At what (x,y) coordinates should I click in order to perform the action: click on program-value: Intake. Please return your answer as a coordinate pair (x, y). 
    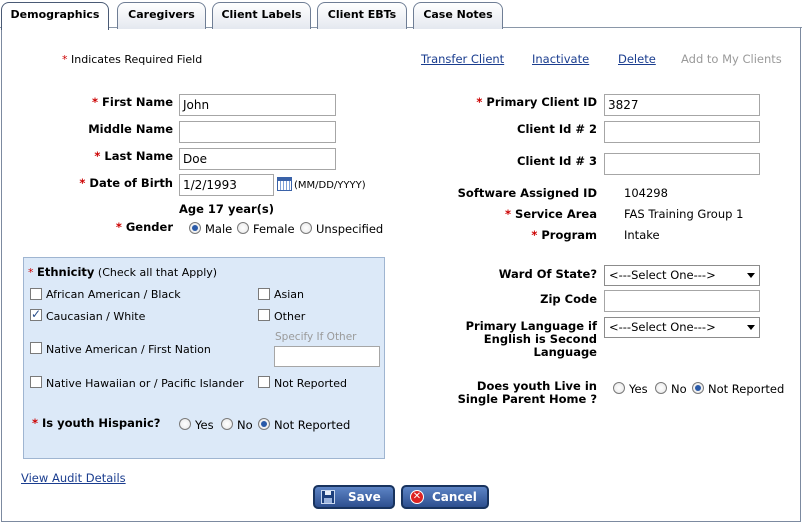
    Looking at the image, I should click on (642, 235).